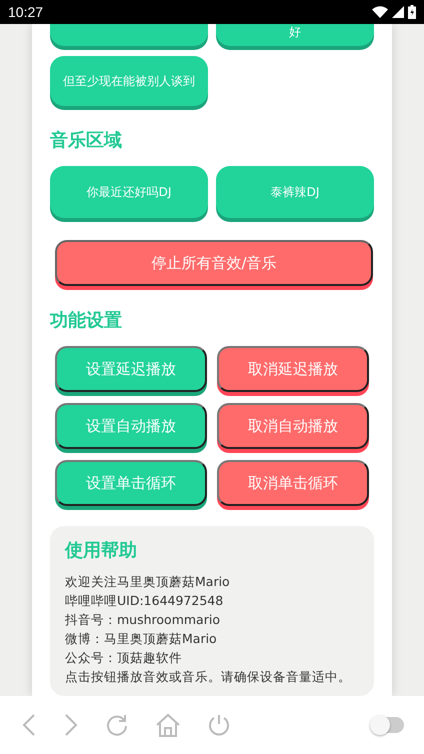 The width and height of the screenshot is (424, 754). What do you see at coordinates (26, 12) in the screenshot?
I see `status-time: 10:27` at bounding box center [26, 12].